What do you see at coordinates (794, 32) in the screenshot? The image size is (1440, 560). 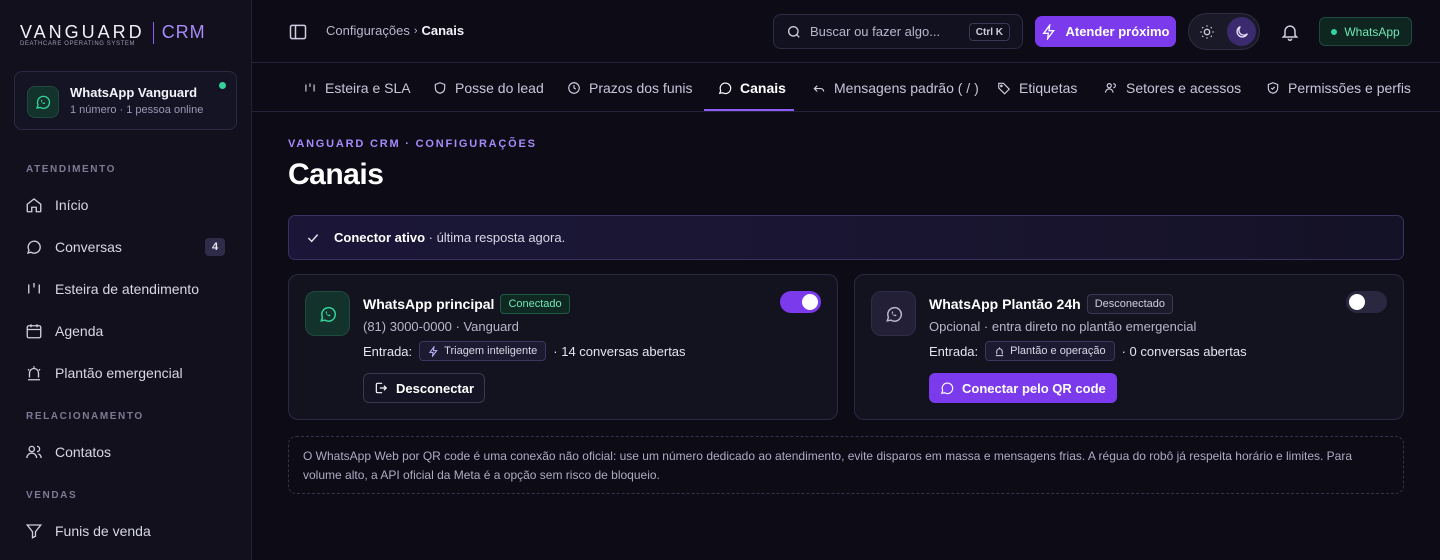 I see `search-icon` at bounding box center [794, 32].